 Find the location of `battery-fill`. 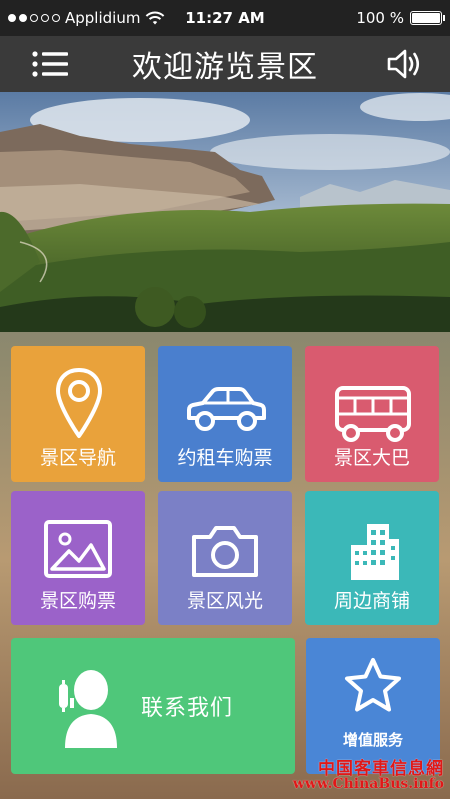

battery-fill is located at coordinates (426, 18).